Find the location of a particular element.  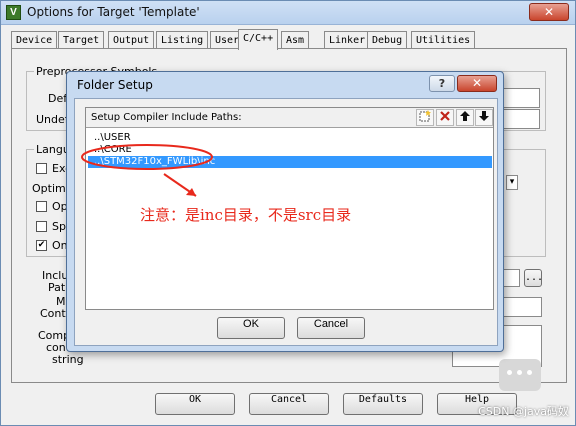

annotation-text: 注意：是inc目录，不是src目录 is located at coordinates (246, 215).